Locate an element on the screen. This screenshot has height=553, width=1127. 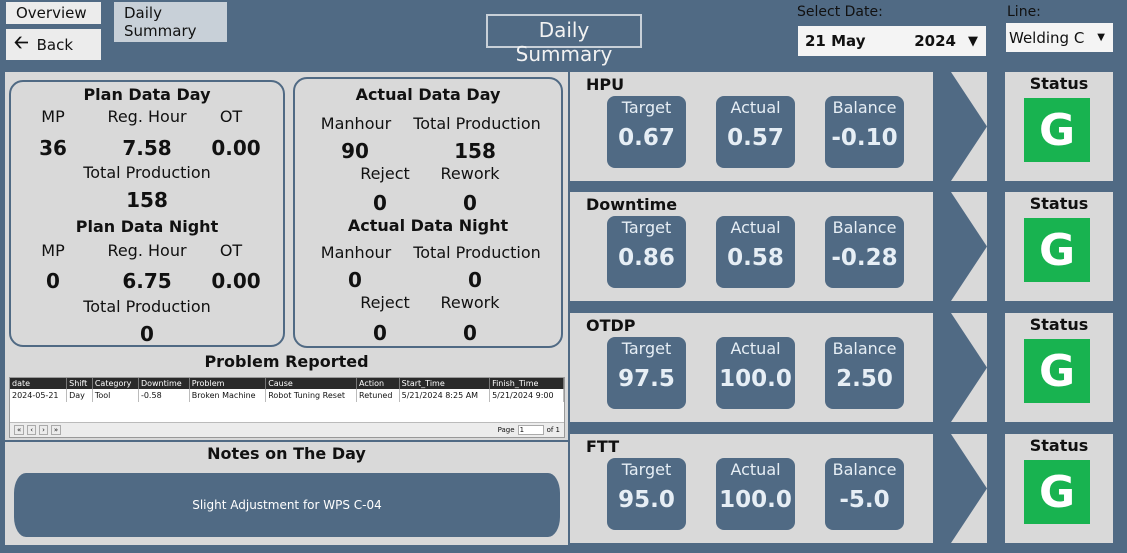
table-cell: Retuned is located at coordinates (378, 395).